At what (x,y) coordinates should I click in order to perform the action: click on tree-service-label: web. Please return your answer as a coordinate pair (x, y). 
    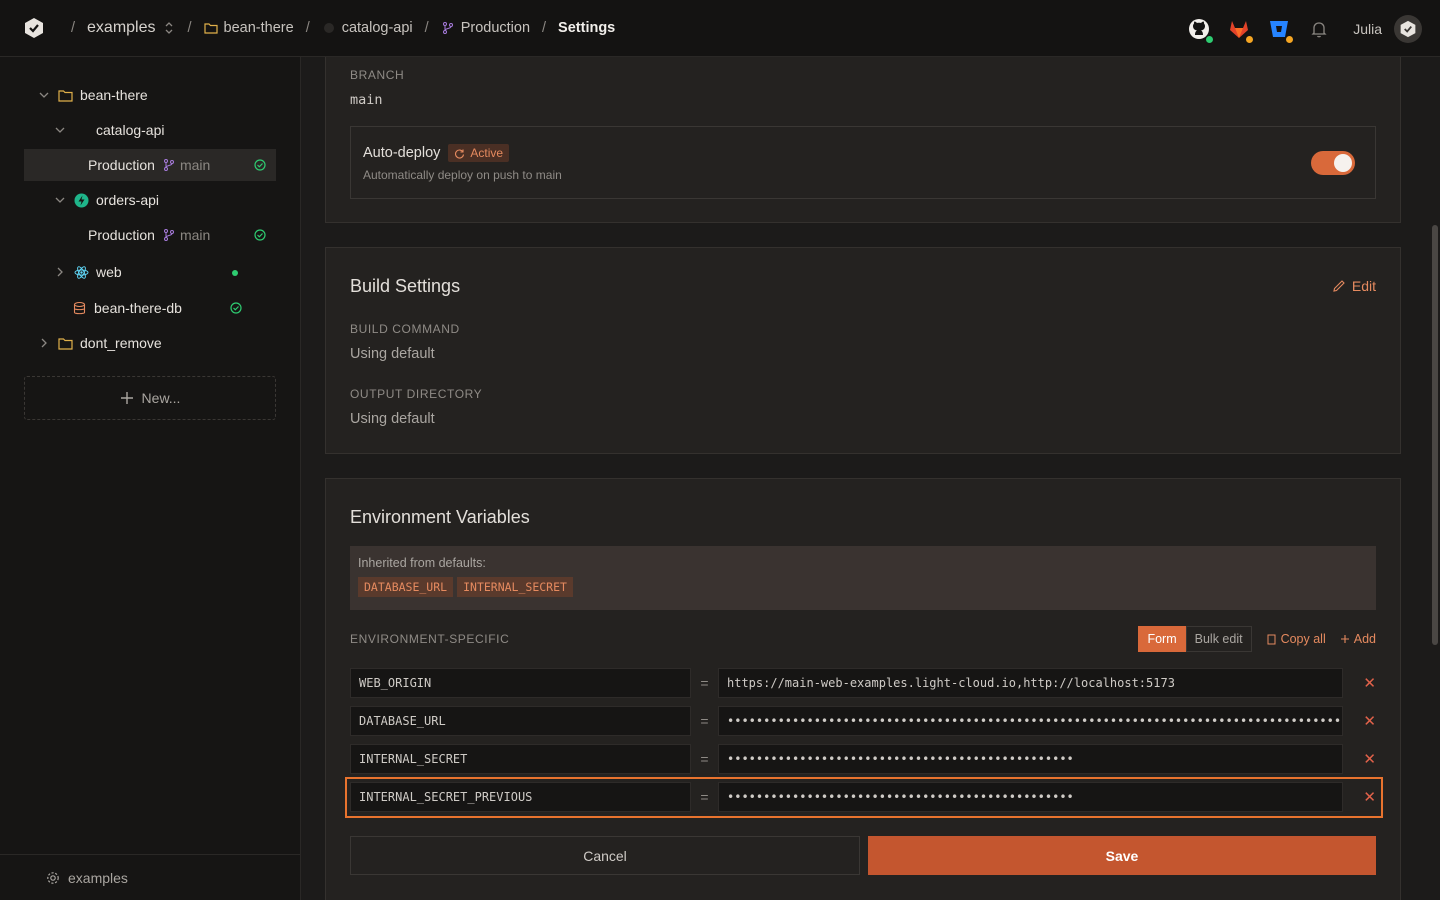
    Looking at the image, I should click on (109, 272).